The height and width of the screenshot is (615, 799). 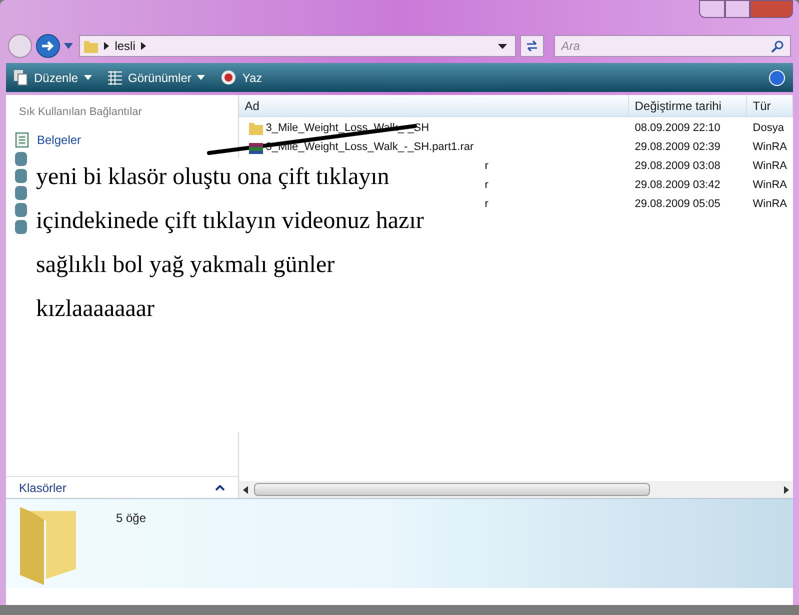 I want to click on dropdown-caret-icon, so click(x=503, y=46).